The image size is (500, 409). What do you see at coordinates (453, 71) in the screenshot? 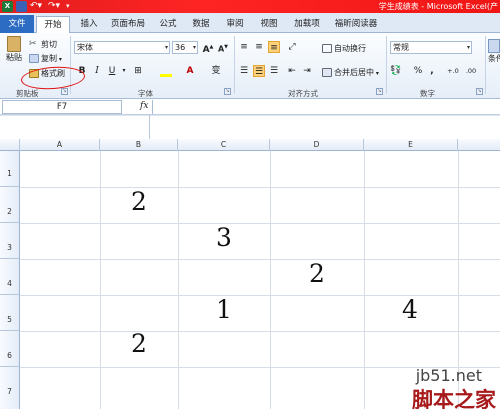
I see `increase-decimal-button: +.0` at bounding box center [453, 71].